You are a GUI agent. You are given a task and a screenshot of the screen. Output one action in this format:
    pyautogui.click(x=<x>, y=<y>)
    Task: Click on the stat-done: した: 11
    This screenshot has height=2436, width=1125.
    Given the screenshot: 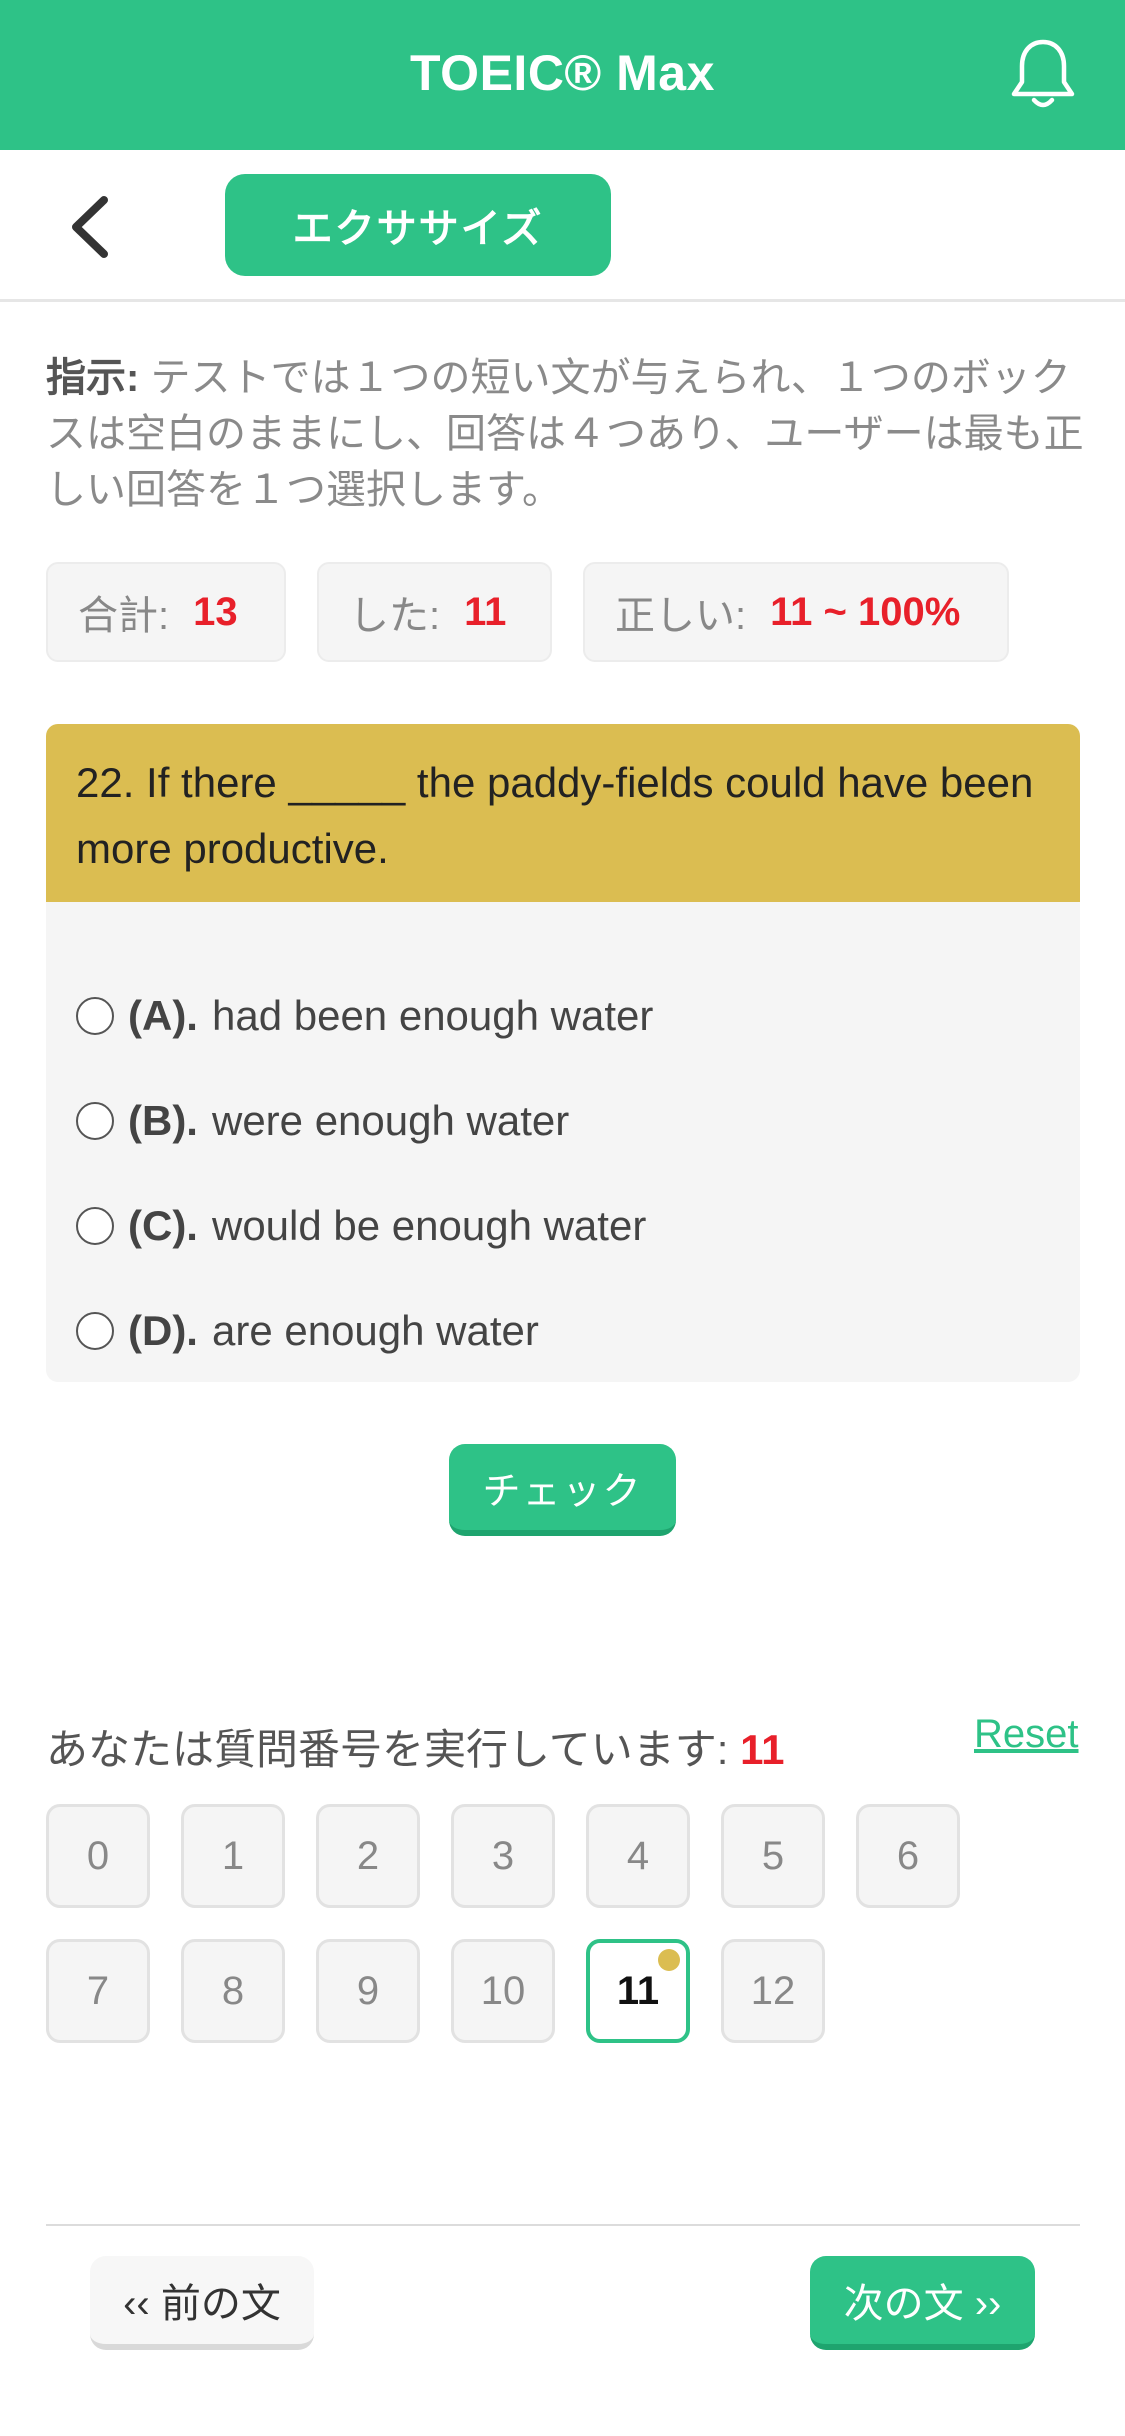 What is the action you would take?
    pyautogui.click(x=434, y=612)
    